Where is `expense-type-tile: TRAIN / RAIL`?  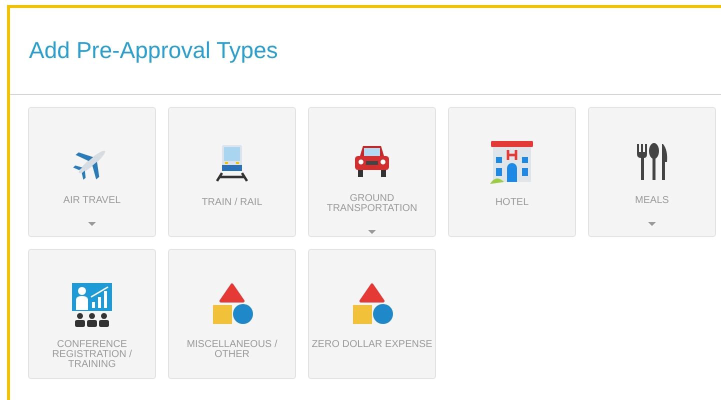 expense-type-tile: TRAIN / RAIL is located at coordinates (232, 172).